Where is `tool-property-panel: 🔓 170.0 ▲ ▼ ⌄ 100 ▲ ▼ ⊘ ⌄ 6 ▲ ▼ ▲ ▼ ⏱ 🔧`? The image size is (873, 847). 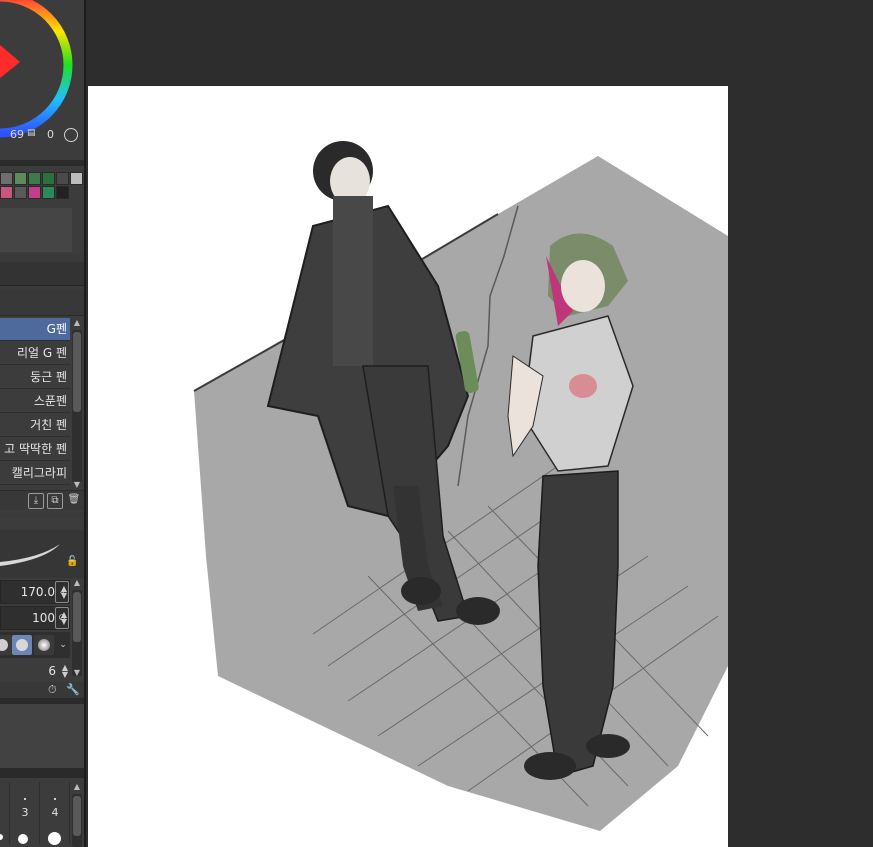 tool-property-panel: 🔓 170.0 ▲ ▼ ⌄ 100 ▲ ▼ ⊘ ⌄ 6 ▲ ▼ ▲ ▼ ⏱ 🔧 is located at coordinates (42, 608).